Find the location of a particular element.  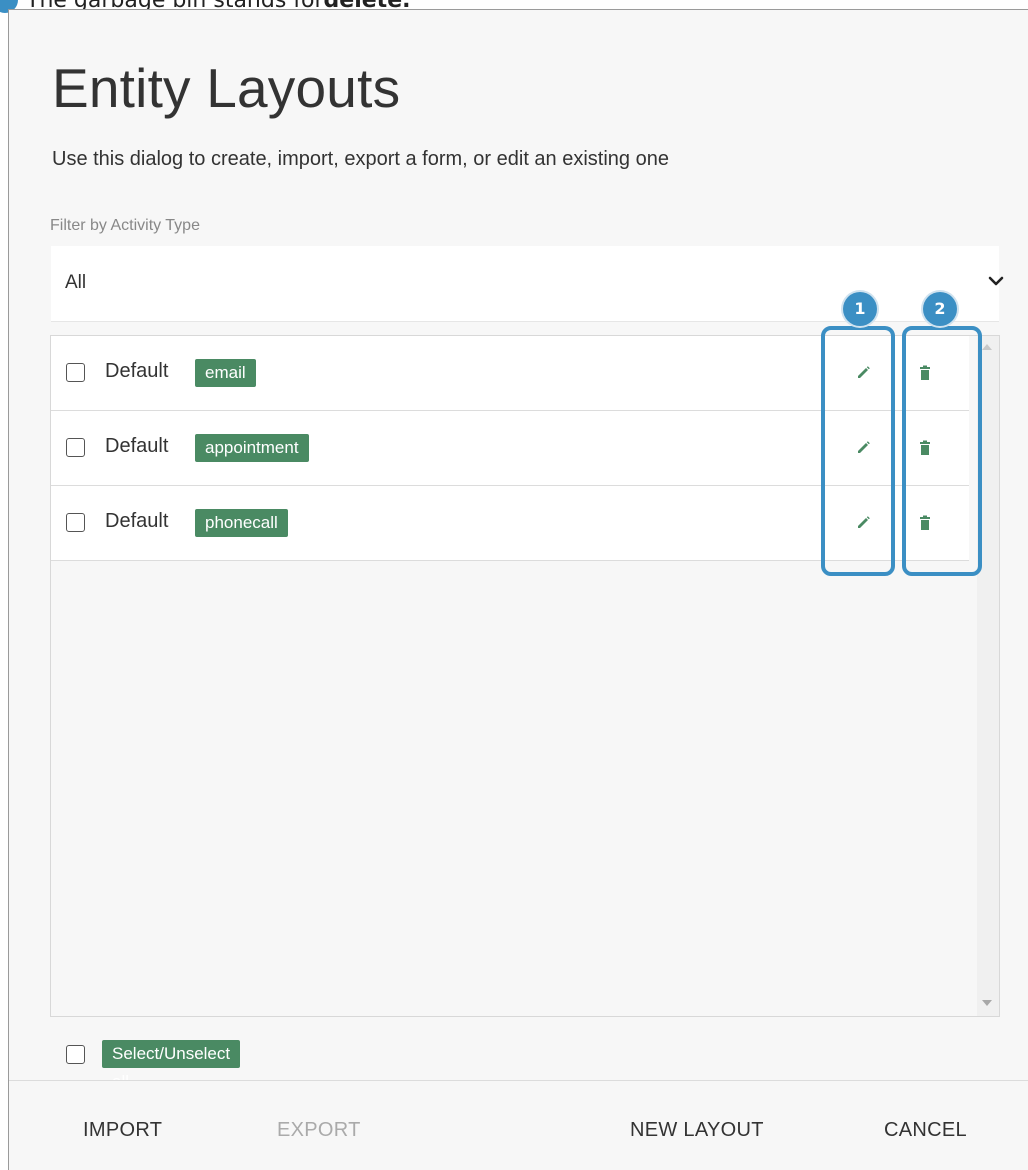

scroll-up-icon is located at coordinates (987, 347).